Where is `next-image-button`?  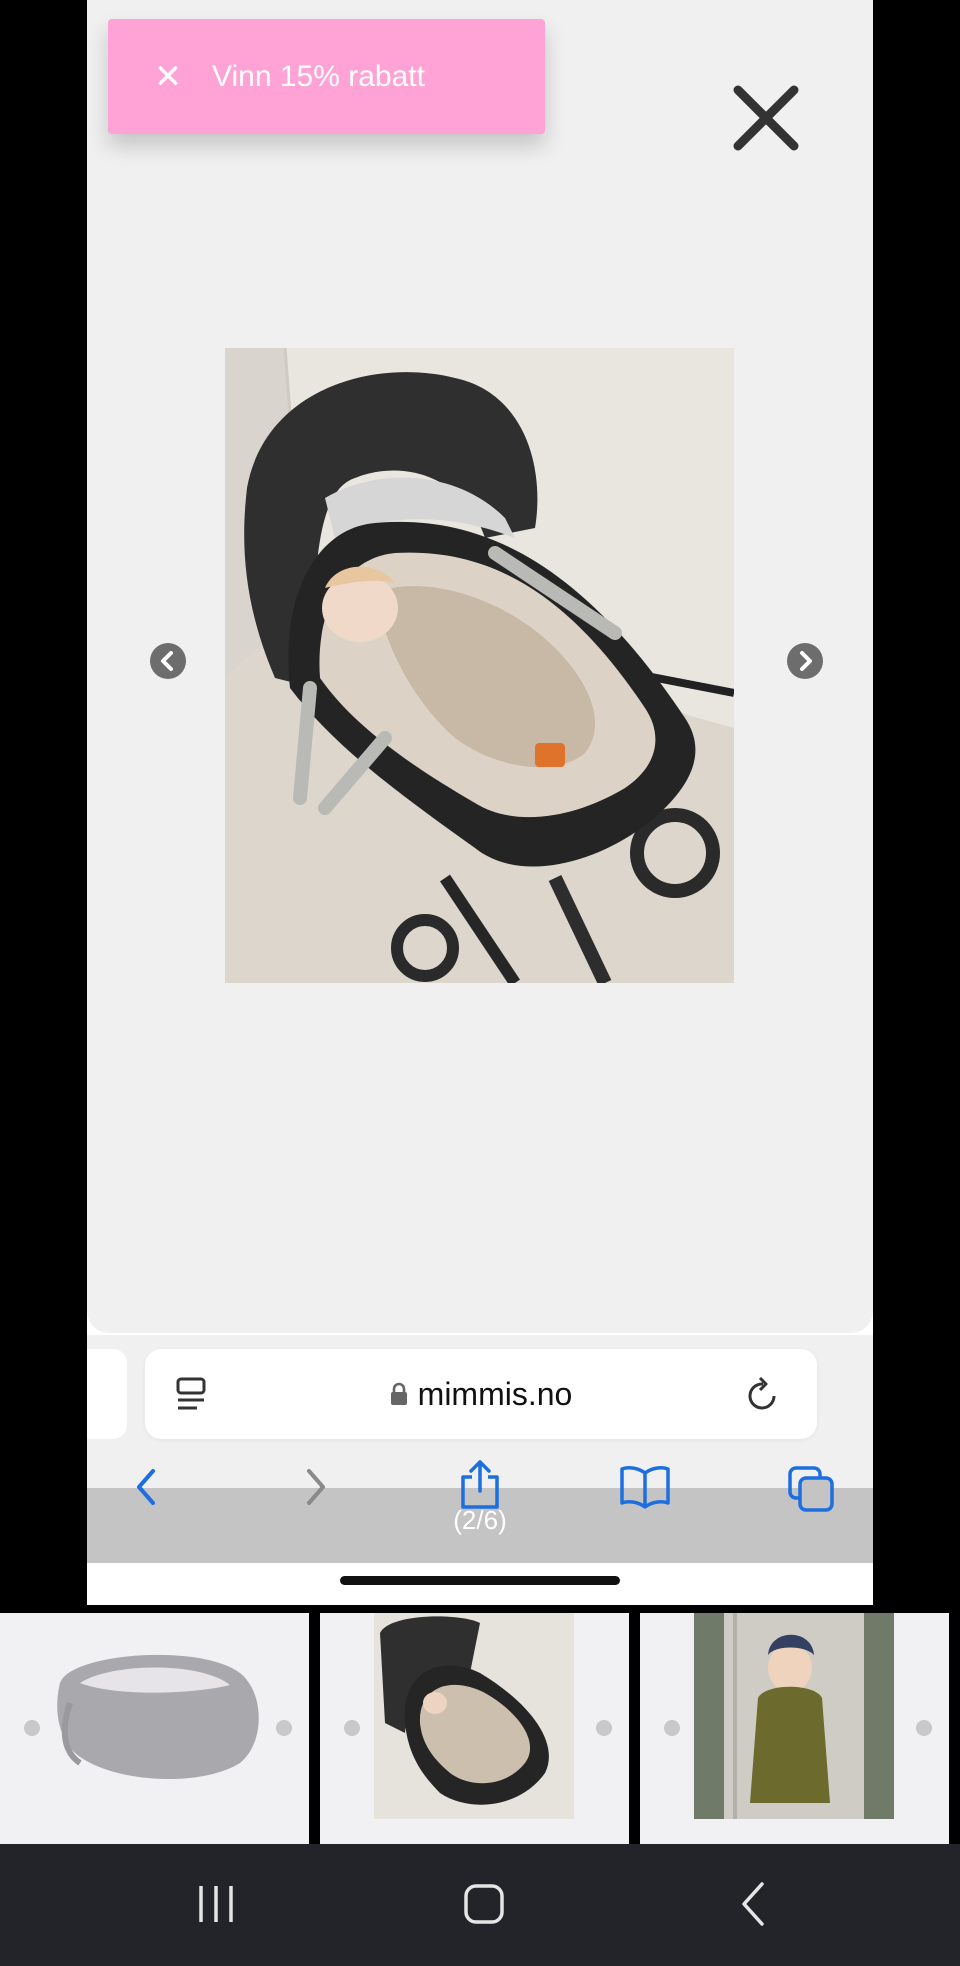 next-image-button is located at coordinates (805, 661).